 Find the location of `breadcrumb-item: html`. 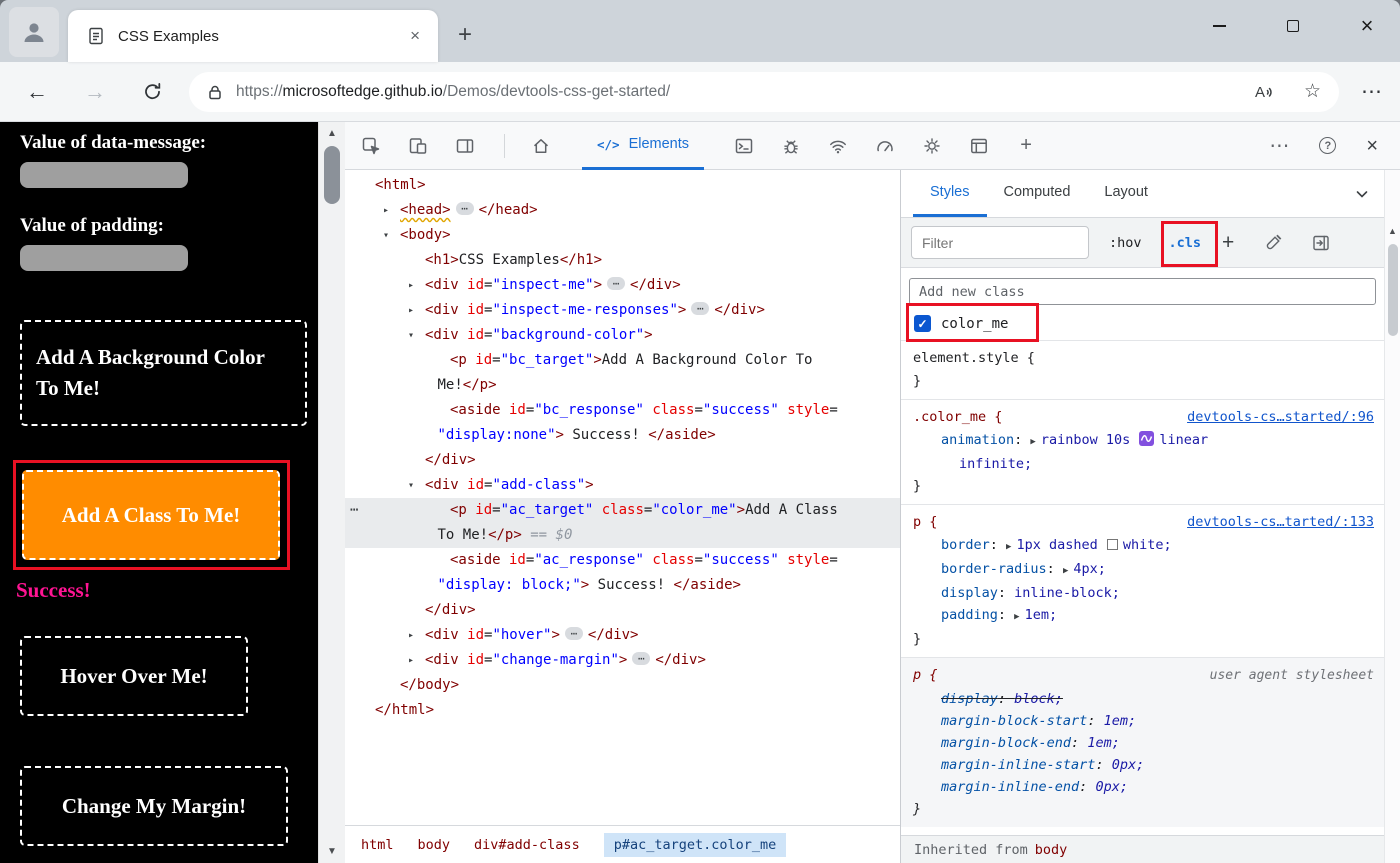

breadcrumb-item: html is located at coordinates (377, 845).